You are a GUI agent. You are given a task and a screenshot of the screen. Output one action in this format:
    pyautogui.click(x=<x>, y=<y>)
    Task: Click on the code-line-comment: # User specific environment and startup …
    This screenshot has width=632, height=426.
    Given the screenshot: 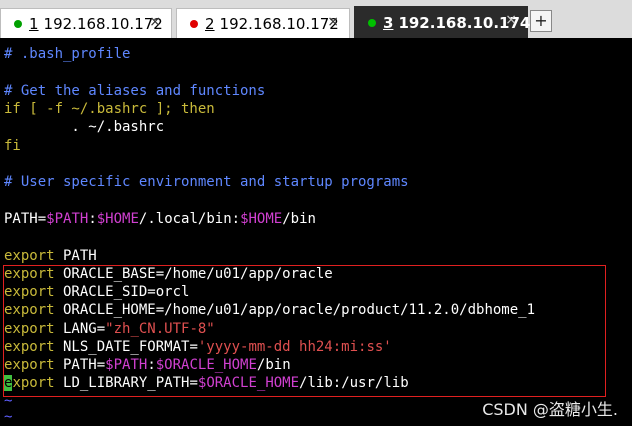 What is the action you would take?
    pyautogui.click(x=206, y=182)
    